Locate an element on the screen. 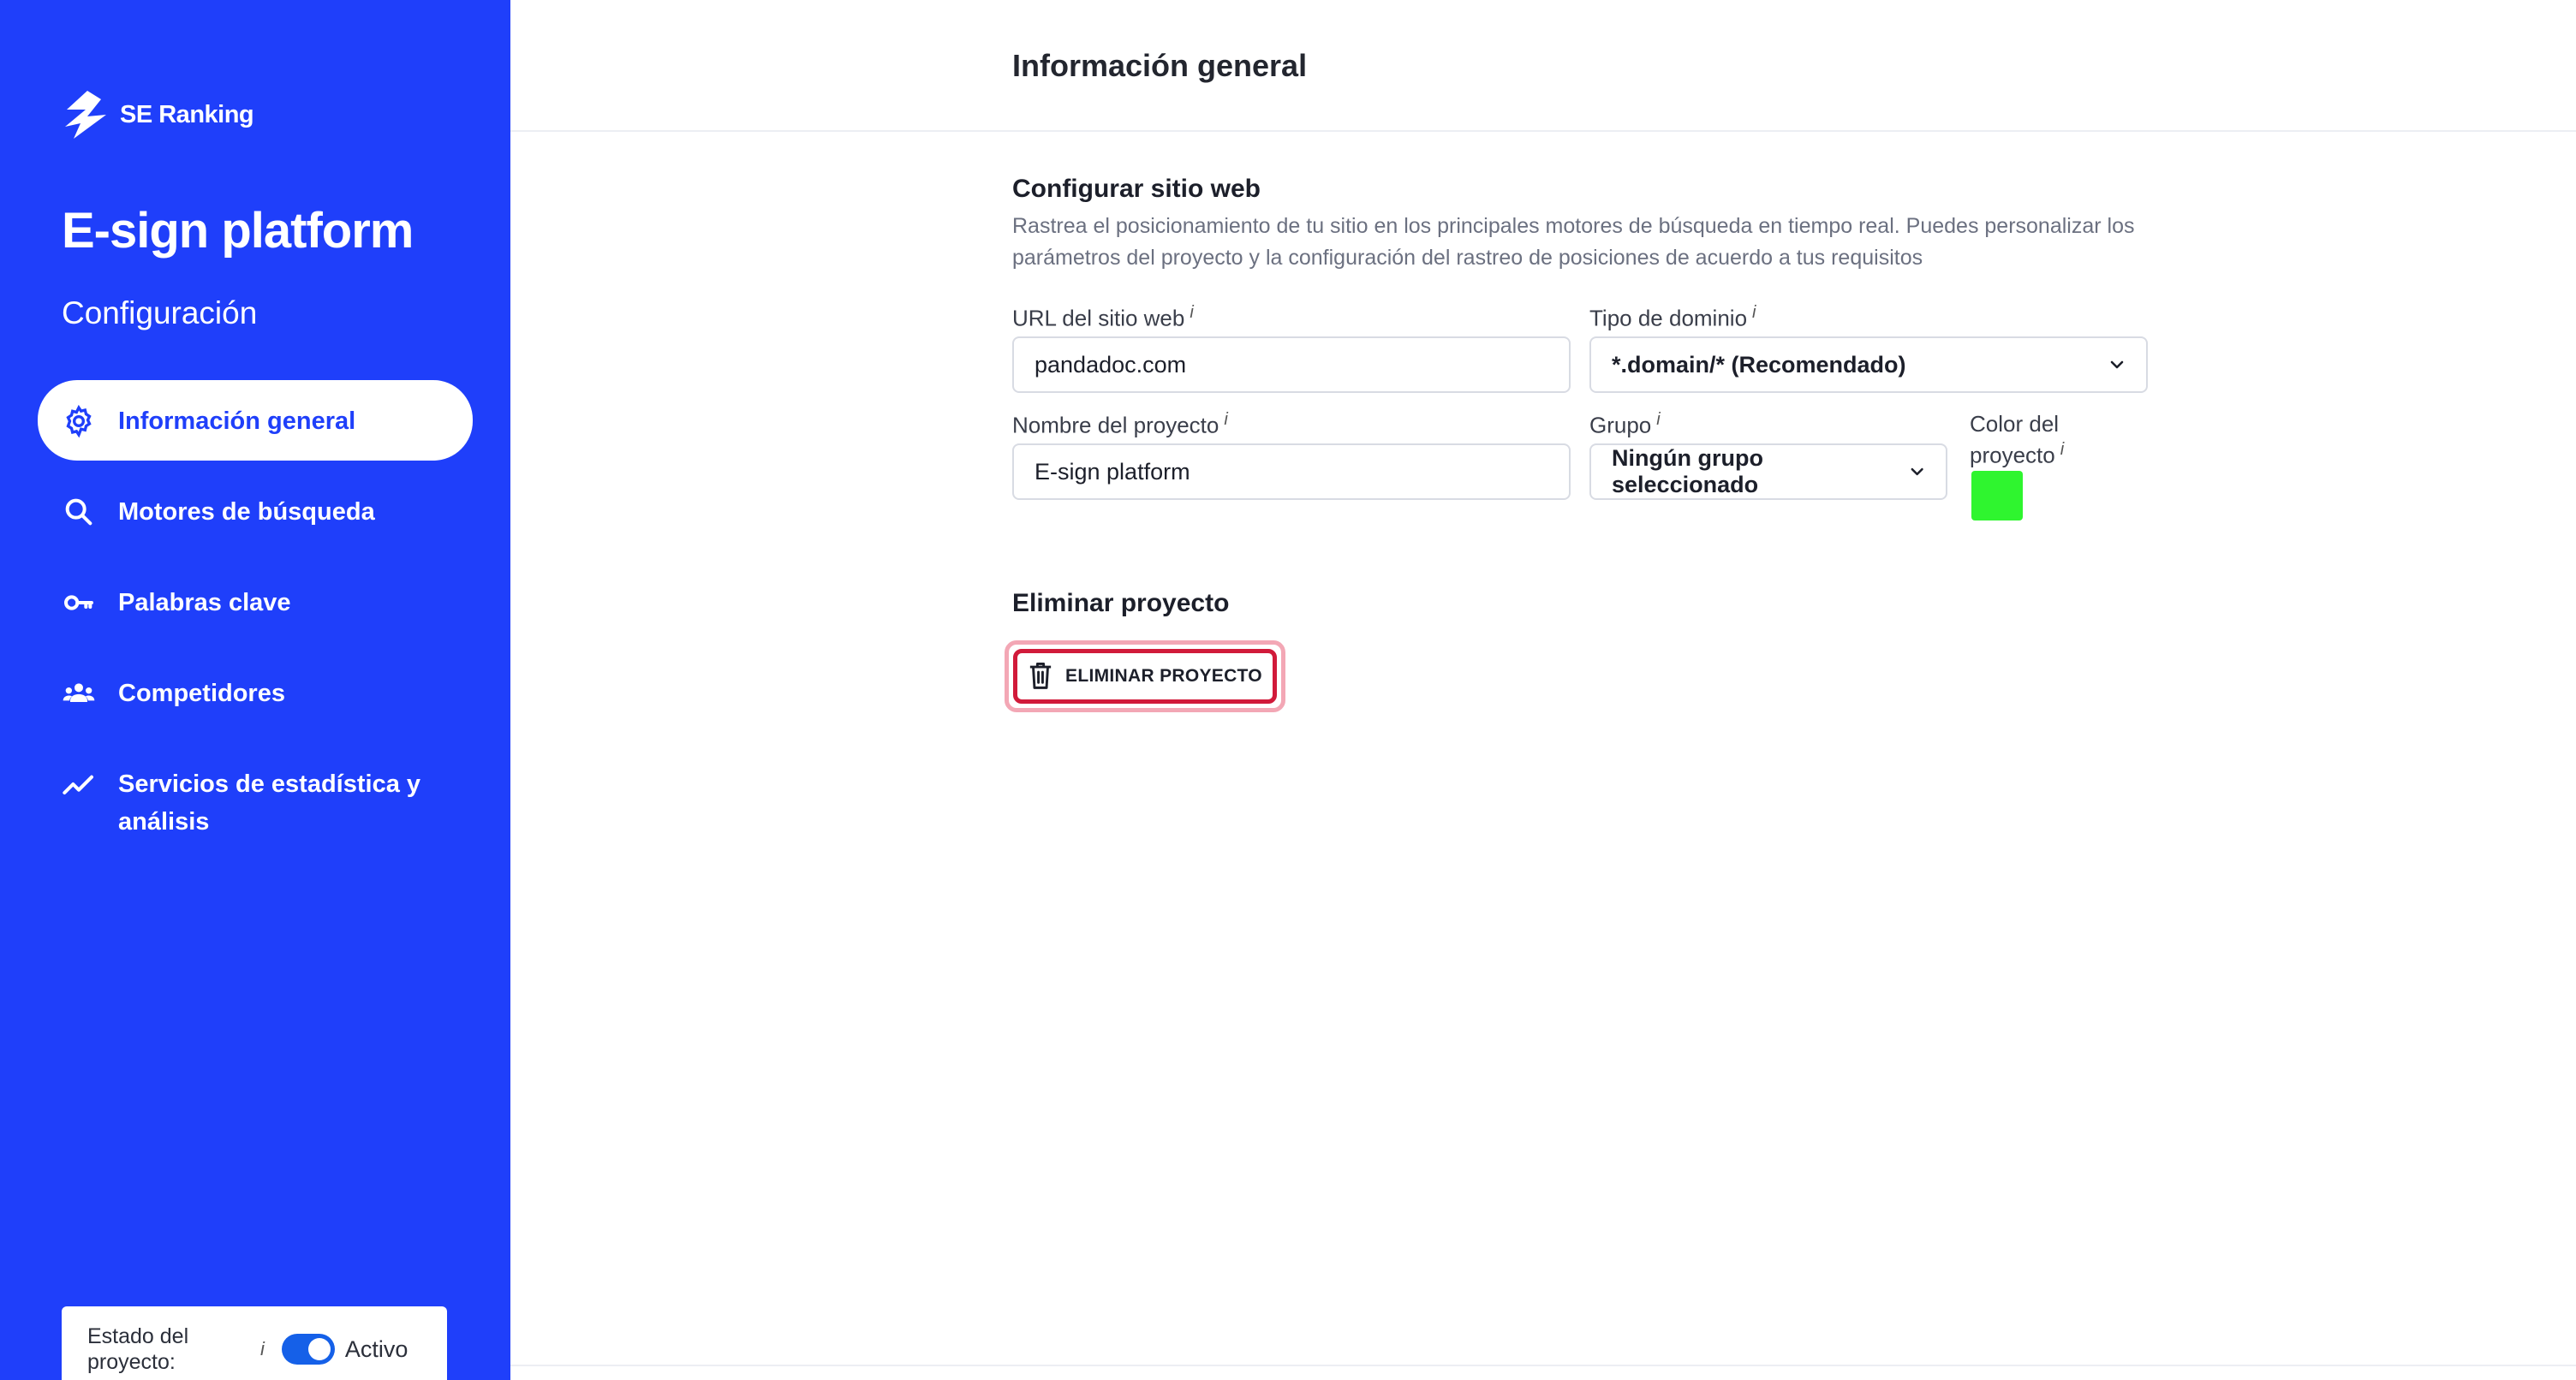 The height and width of the screenshot is (1380, 2576). group-value: Ningún grupo seleccionado is located at coordinates (1687, 471).